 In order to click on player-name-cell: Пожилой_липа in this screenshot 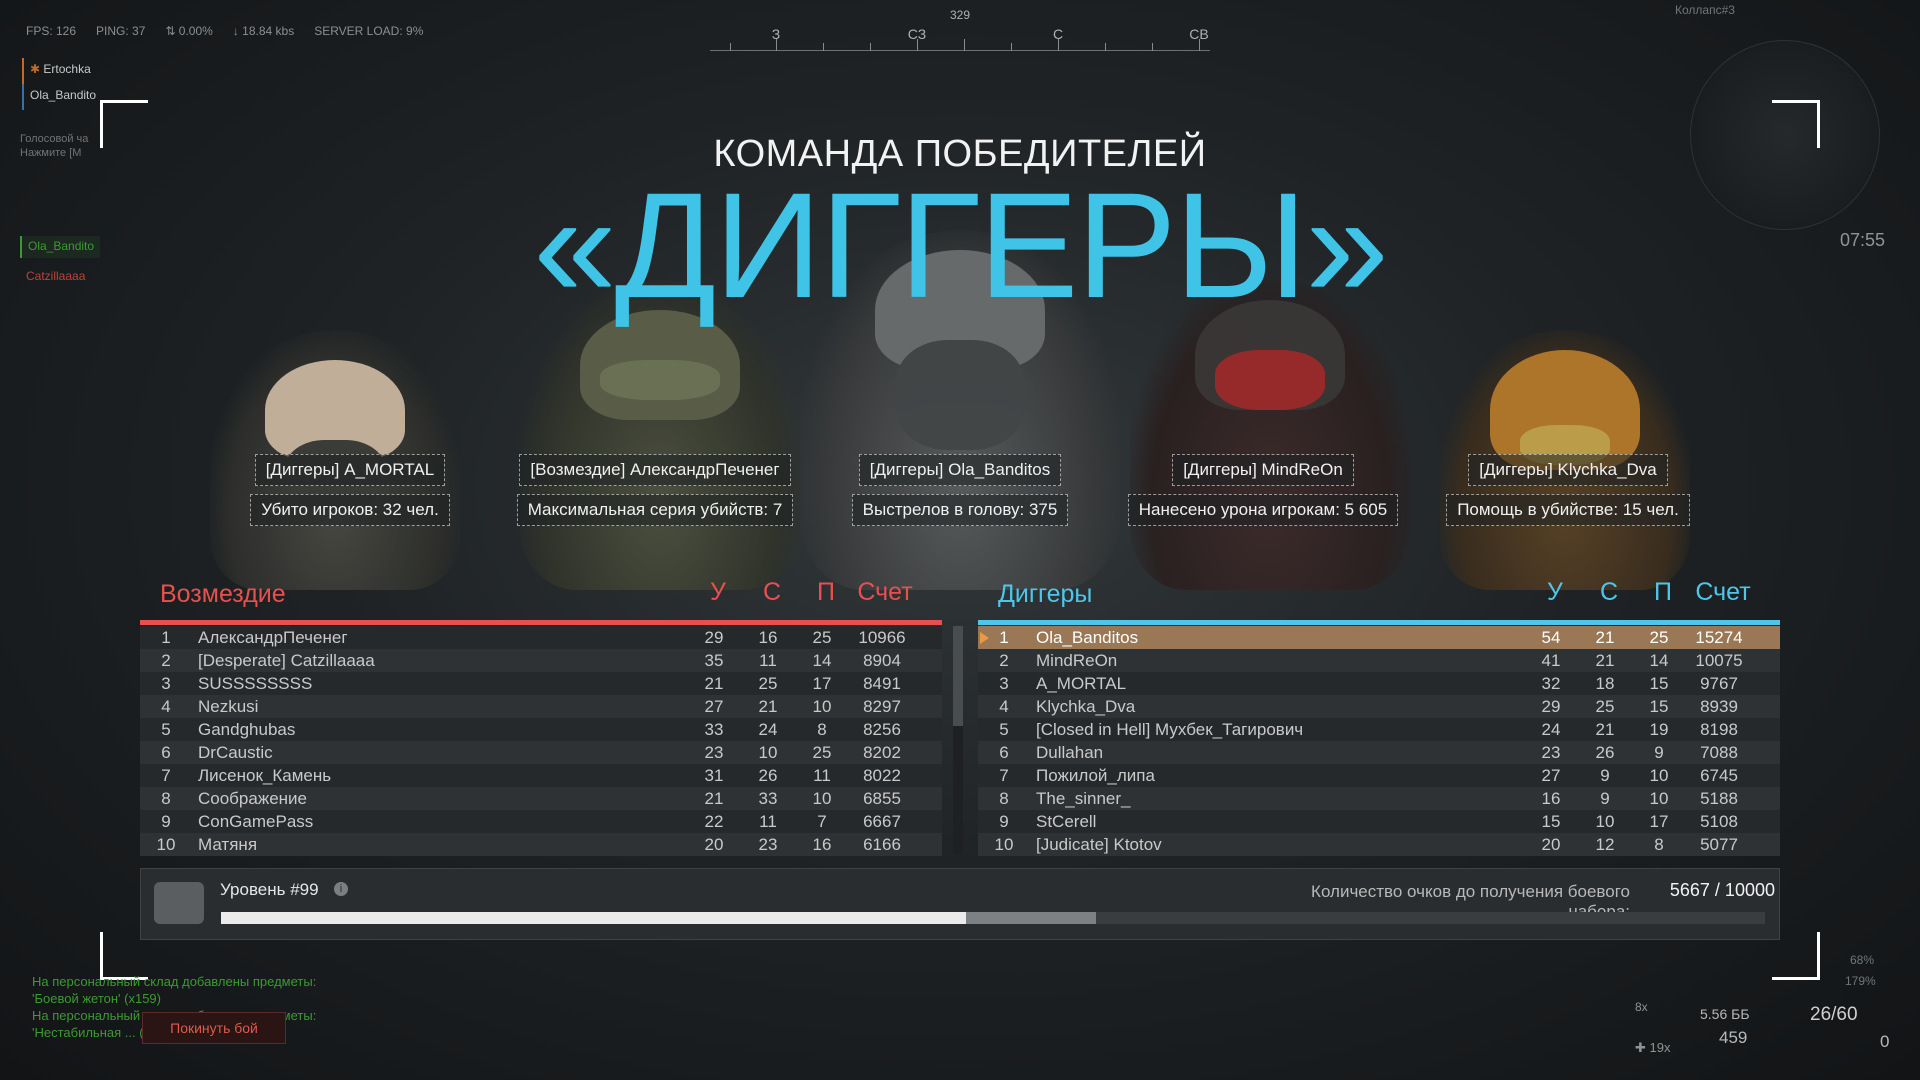, I will do `click(1095, 775)`.